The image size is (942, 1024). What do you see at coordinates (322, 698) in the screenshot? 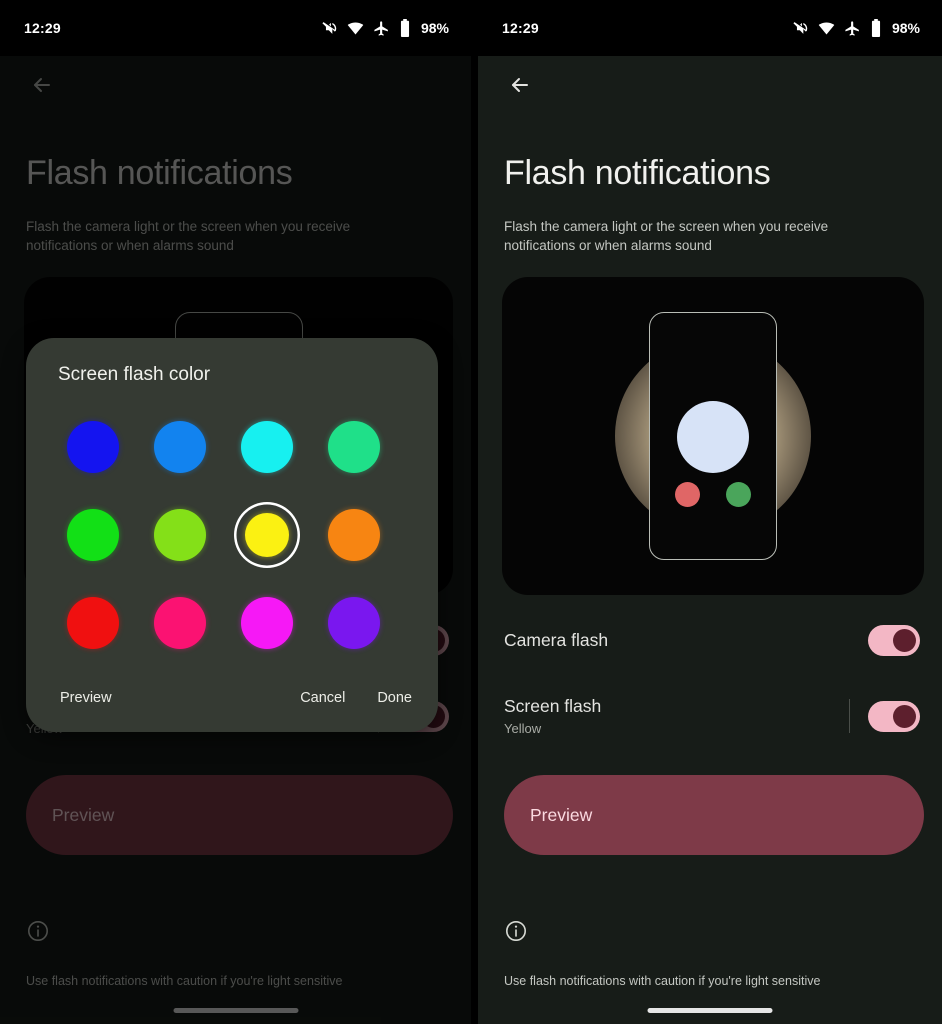
I see `dialog-cancel-button: Cancel` at bounding box center [322, 698].